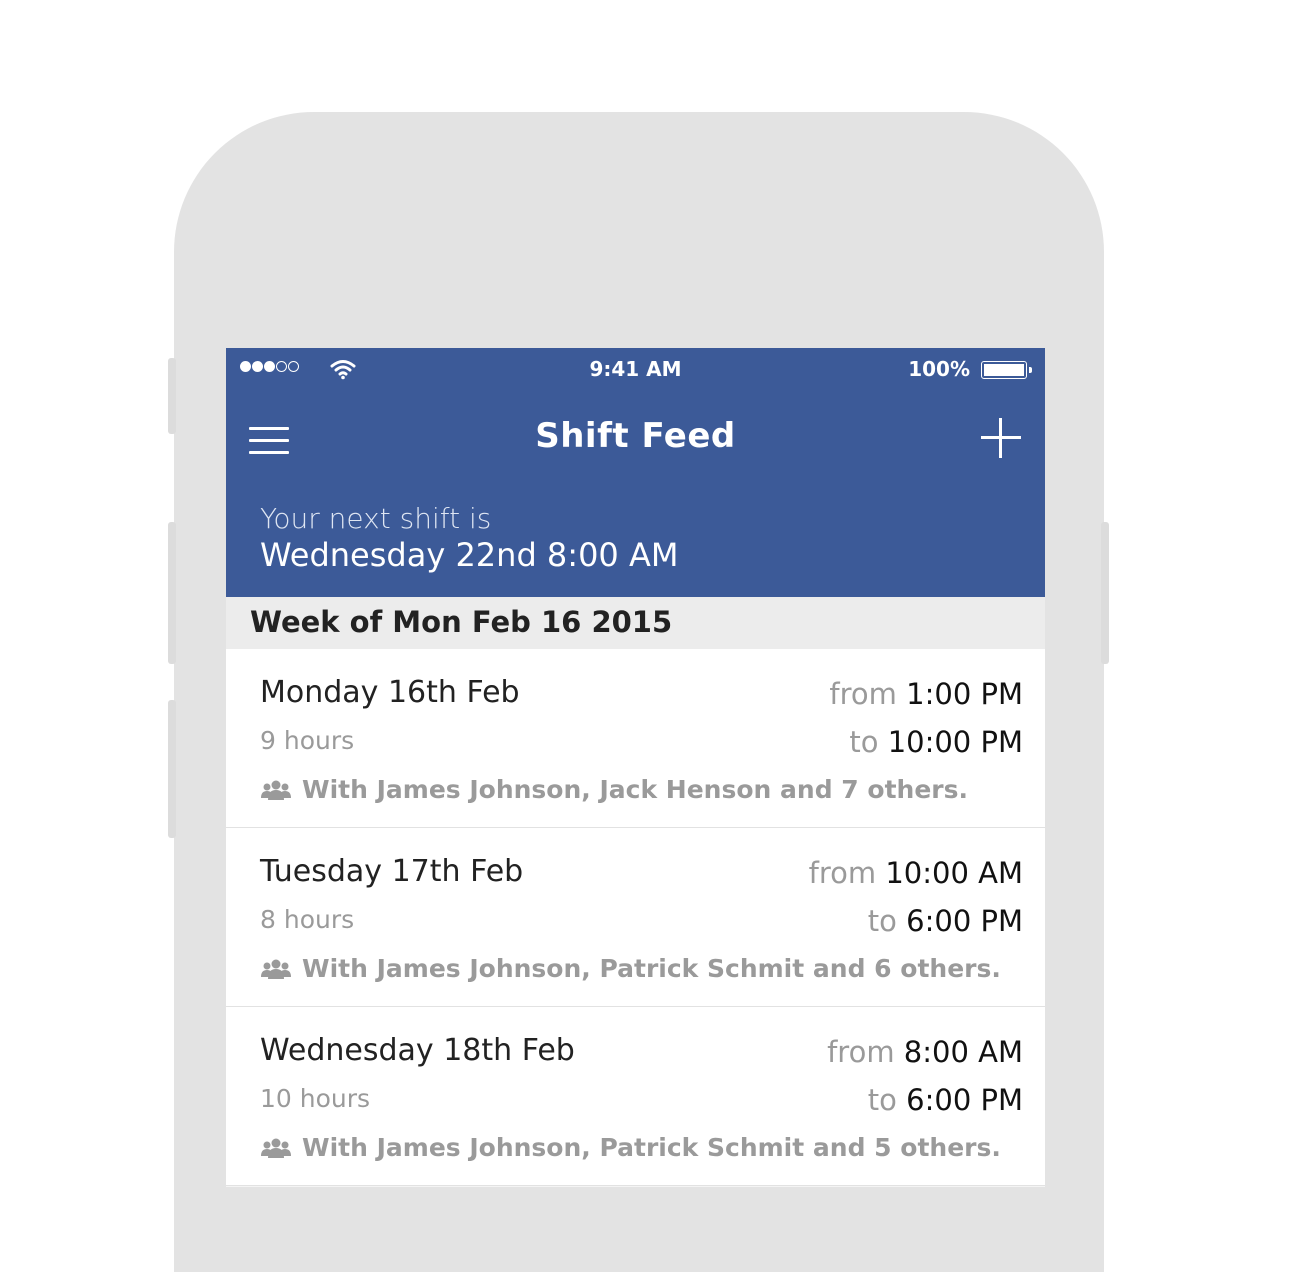  Describe the element at coordinates (307, 740) in the screenshot. I see `shift-hours: 9 hours` at that location.